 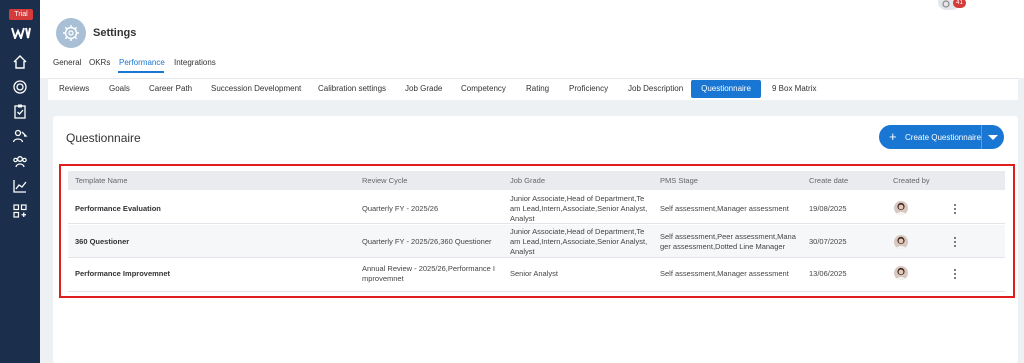 I want to click on notification-count-badge: 41, so click(x=959, y=4).